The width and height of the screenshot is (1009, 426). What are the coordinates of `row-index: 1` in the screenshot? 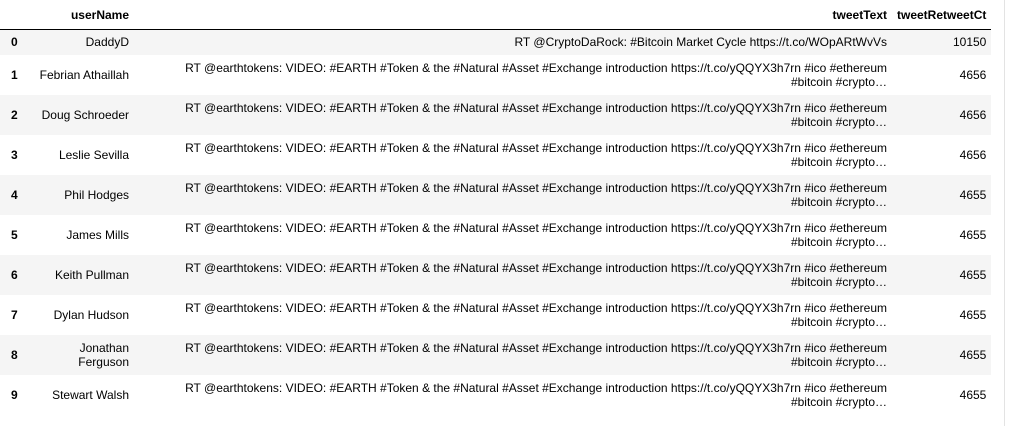 It's located at (14, 75).